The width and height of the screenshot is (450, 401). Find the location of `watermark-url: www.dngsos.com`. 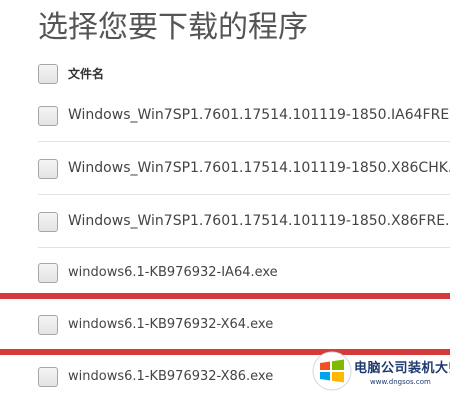

watermark-url: www.dngsos.com is located at coordinates (400, 382).